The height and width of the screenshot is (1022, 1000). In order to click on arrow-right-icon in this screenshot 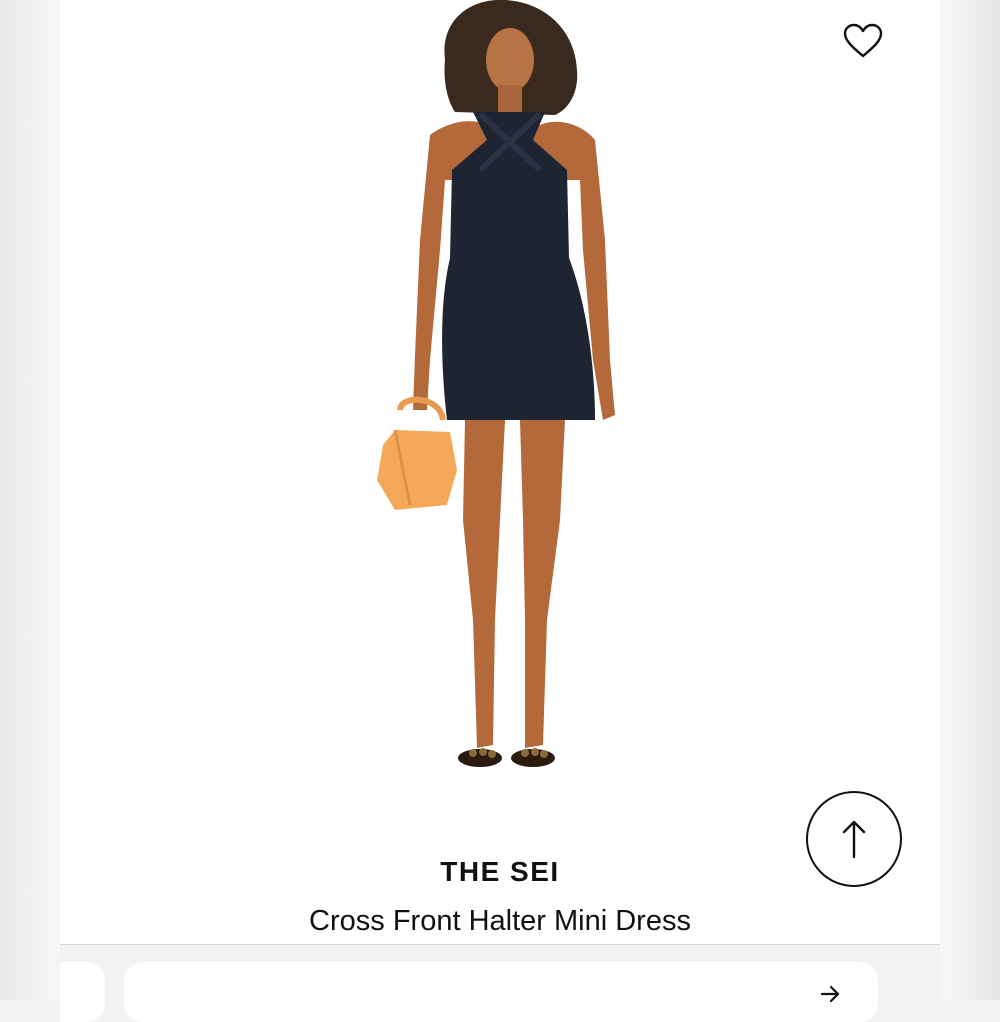, I will do `click(830, 994)`.